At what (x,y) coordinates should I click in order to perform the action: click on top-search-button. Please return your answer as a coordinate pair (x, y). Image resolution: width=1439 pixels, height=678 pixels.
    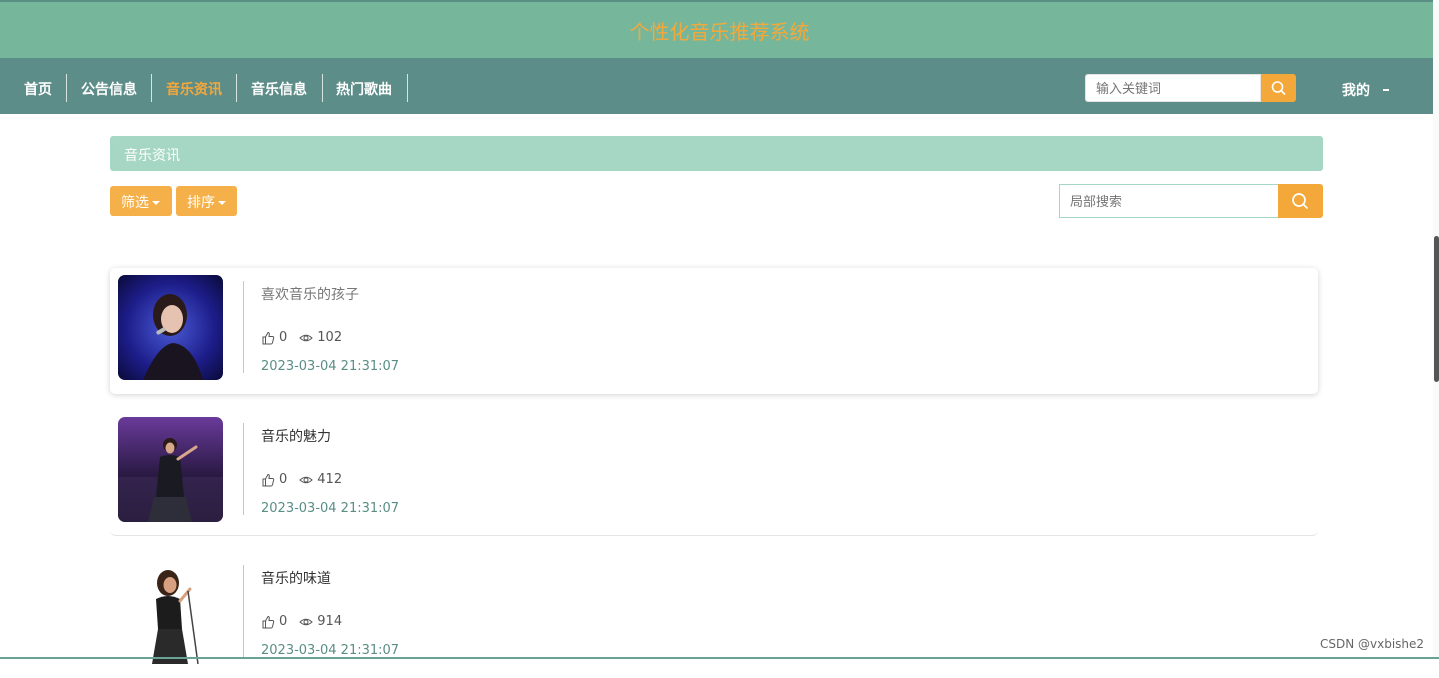
    Looking at the image, I should click on (1278, 88).